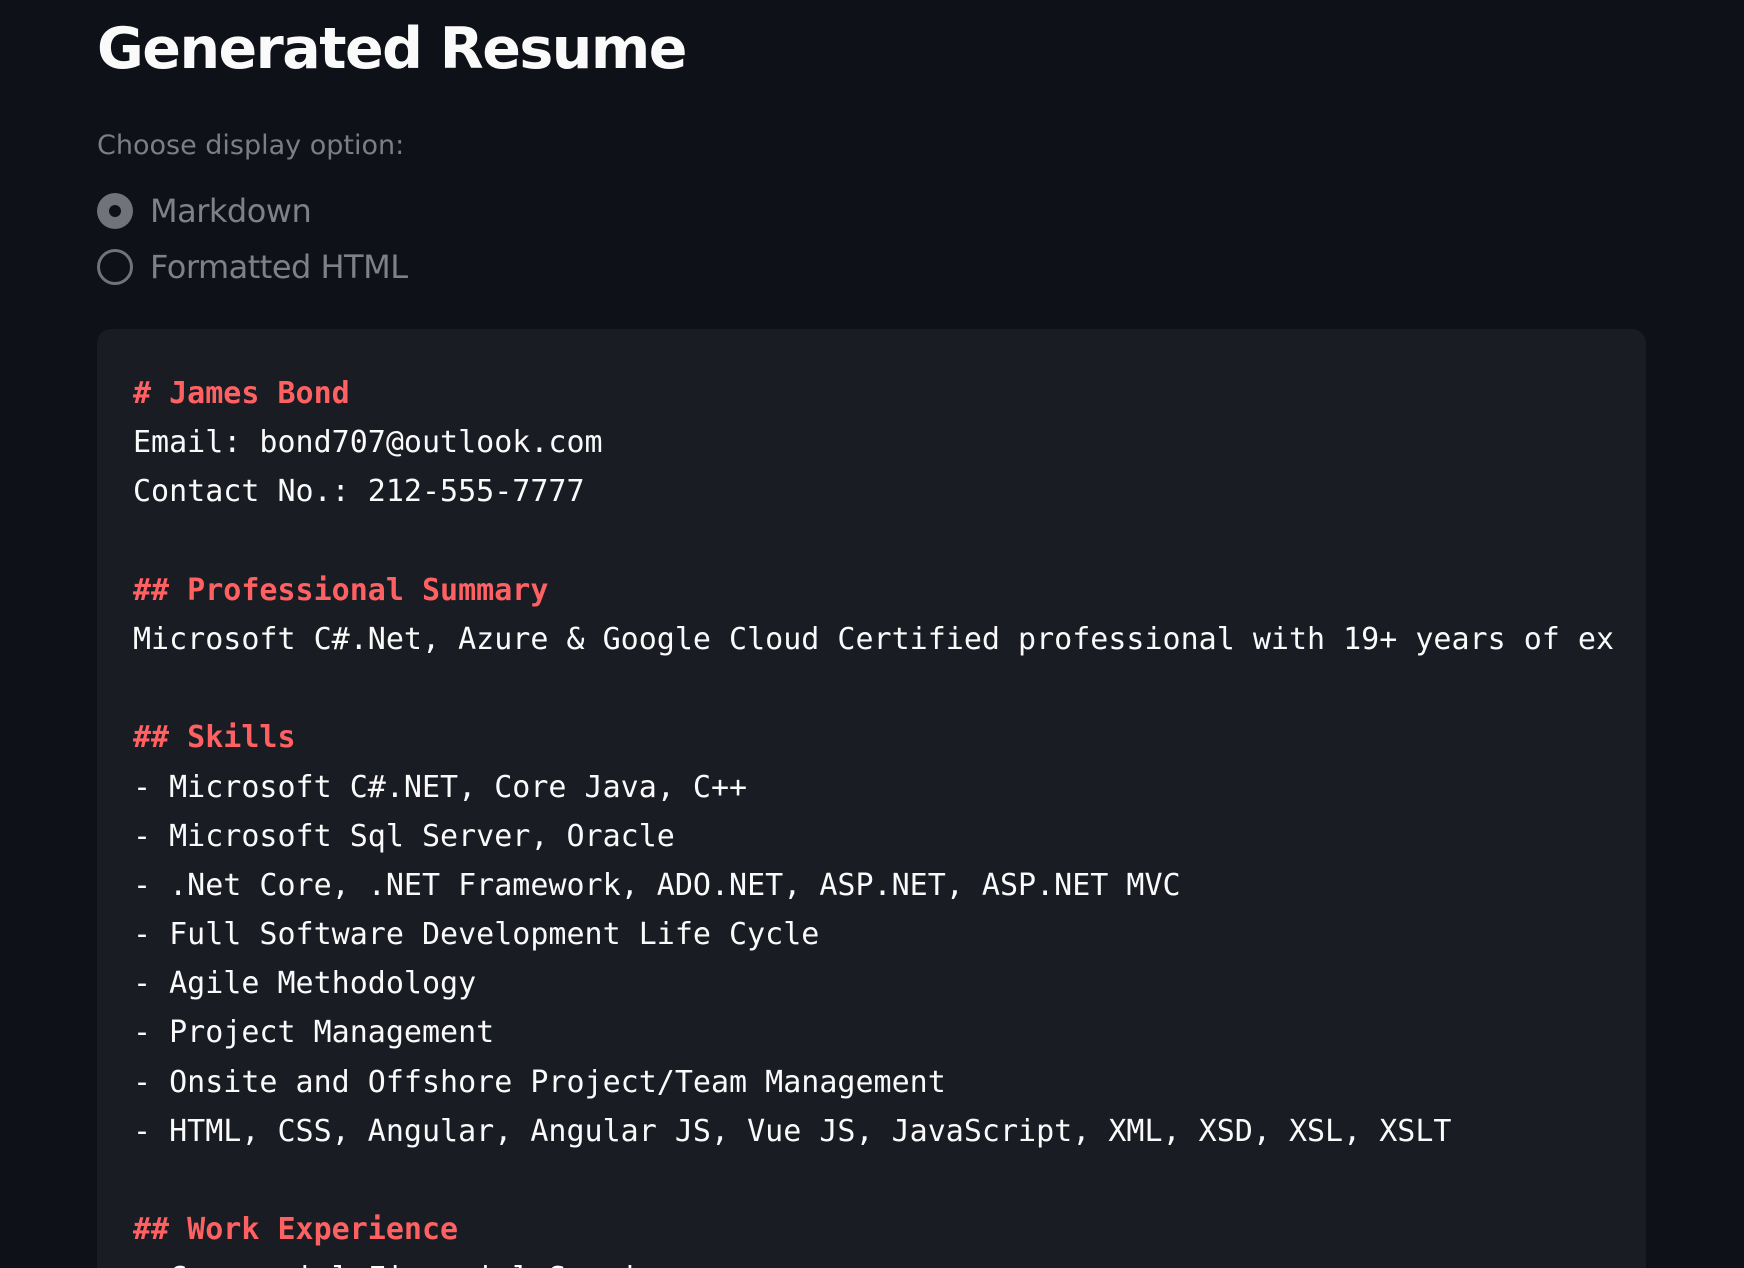  Describe the element at coordinates (368, 443) in the screenshot. I see `markdown-text-line: Email: bond707@outlook.com` at that location.